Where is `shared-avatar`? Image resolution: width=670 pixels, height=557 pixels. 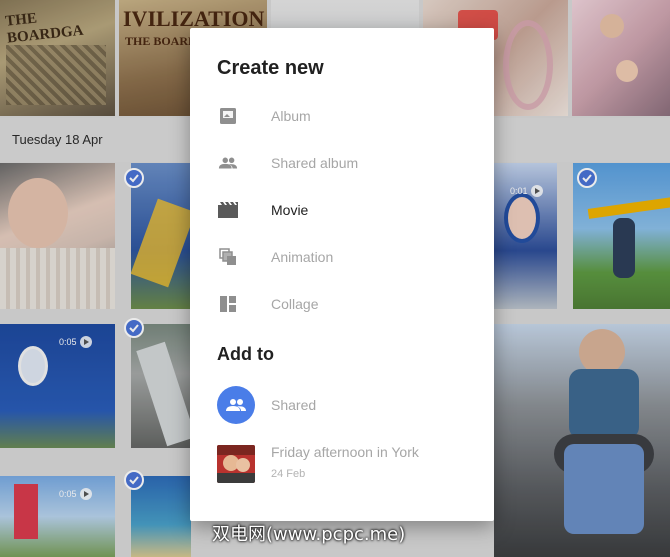 shared-avatar is located at coordinates (236, 405).